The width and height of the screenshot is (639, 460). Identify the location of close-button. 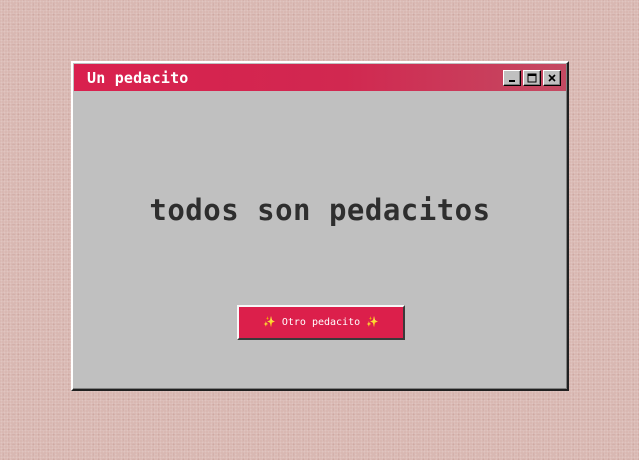
(552, 77).